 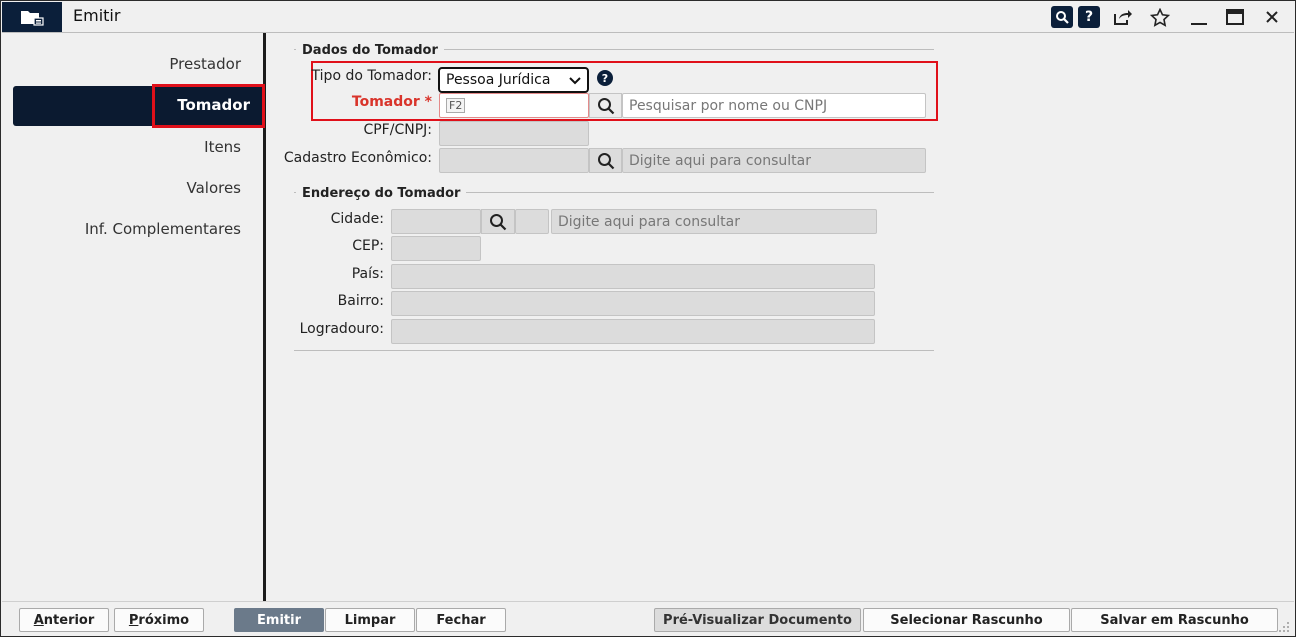 What do you see at coordinates (397, 130) in the screenshot?
I see `cpf-cnpj-label: CPF/CNPJ:` at bounding box center [397, 130].